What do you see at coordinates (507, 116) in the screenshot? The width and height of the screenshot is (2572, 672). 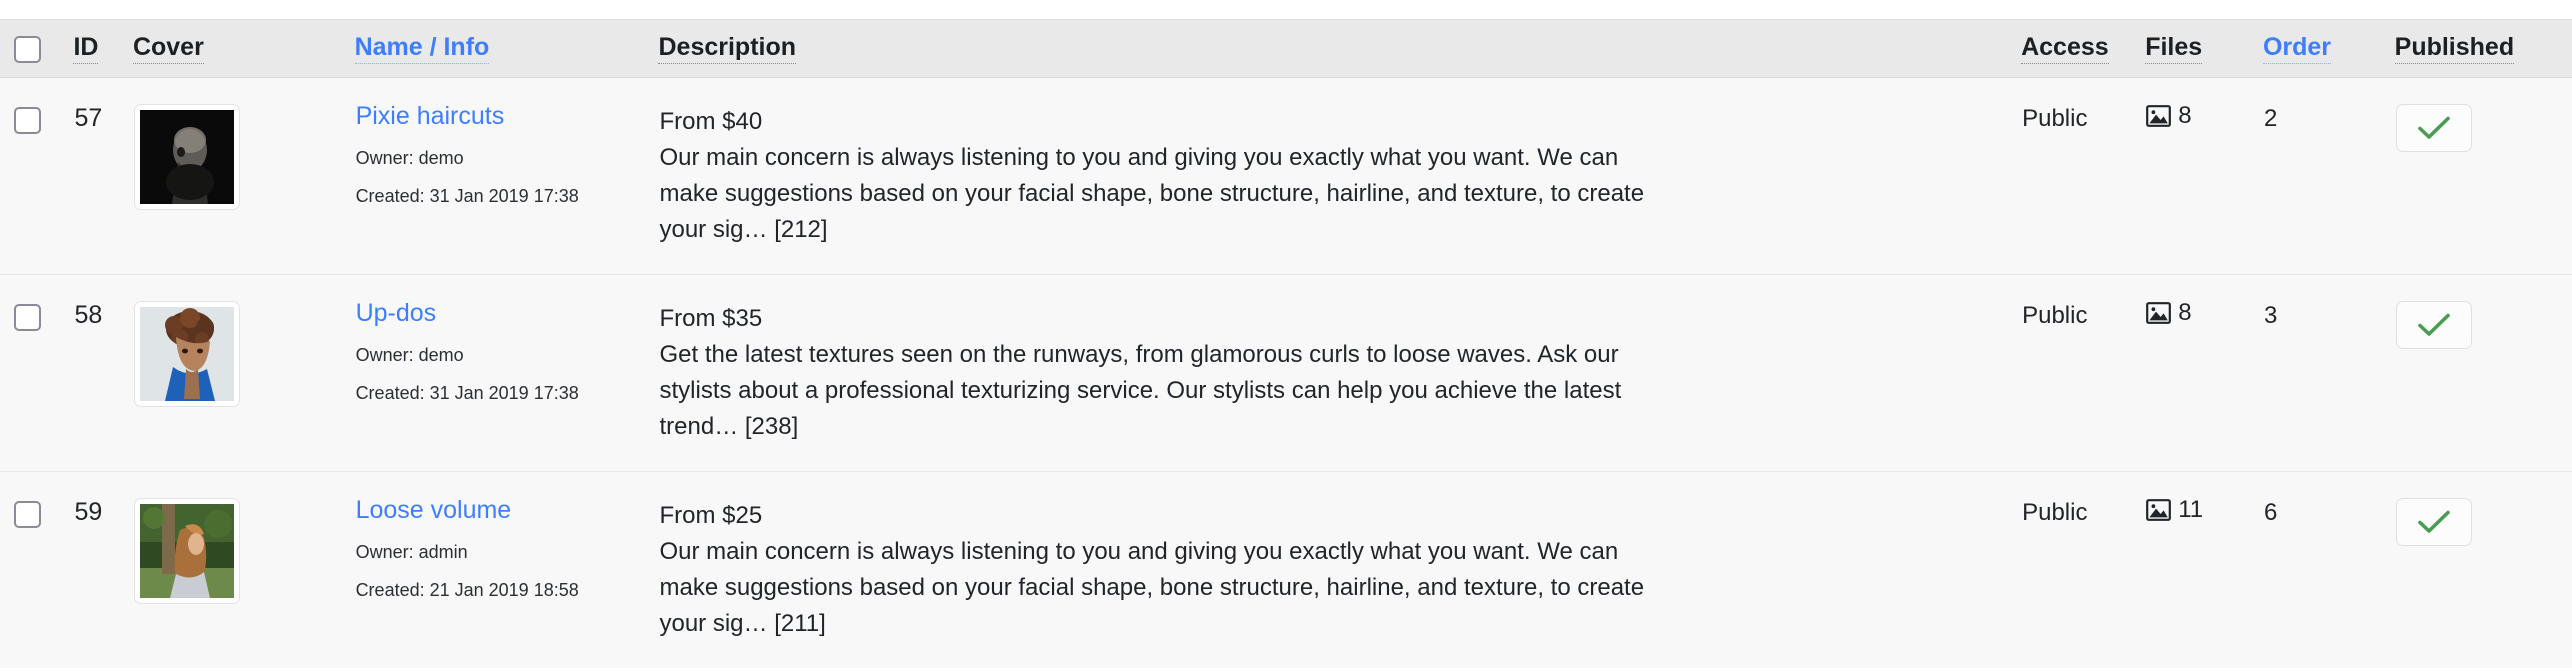 I see `item-name-link: Pixie haircuts` at bounding box center [507, 116].